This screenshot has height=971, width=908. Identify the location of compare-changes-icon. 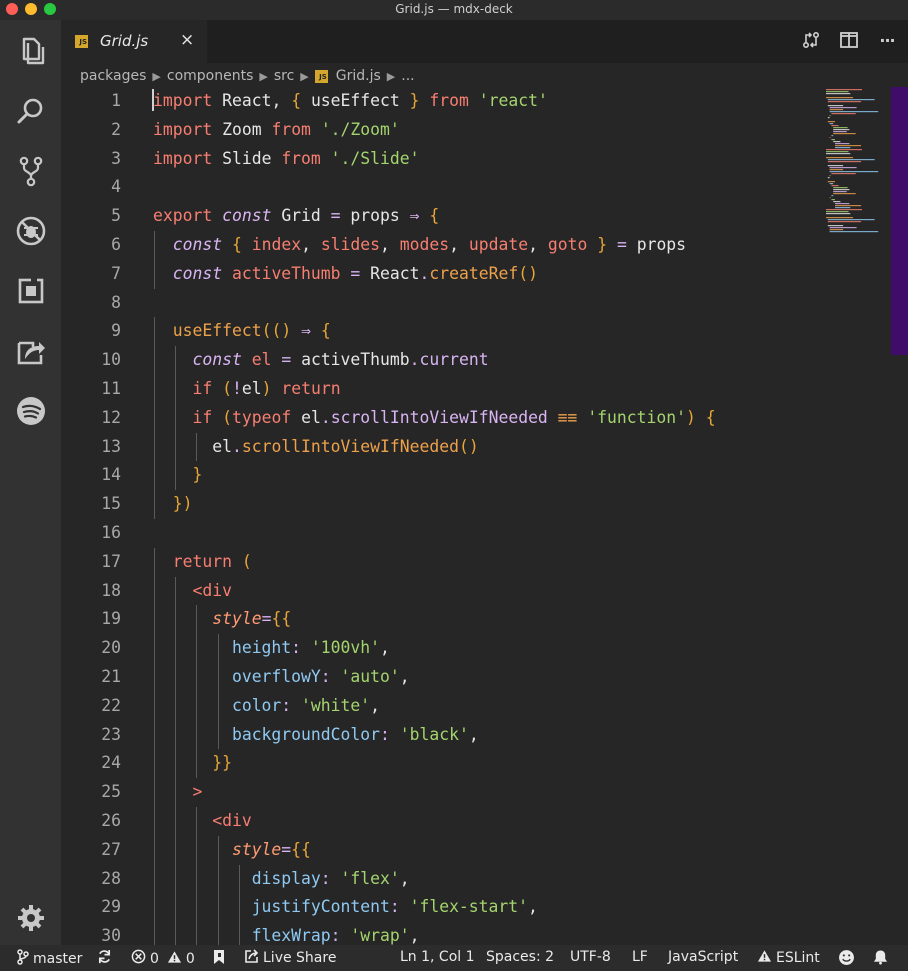
(811, 40).